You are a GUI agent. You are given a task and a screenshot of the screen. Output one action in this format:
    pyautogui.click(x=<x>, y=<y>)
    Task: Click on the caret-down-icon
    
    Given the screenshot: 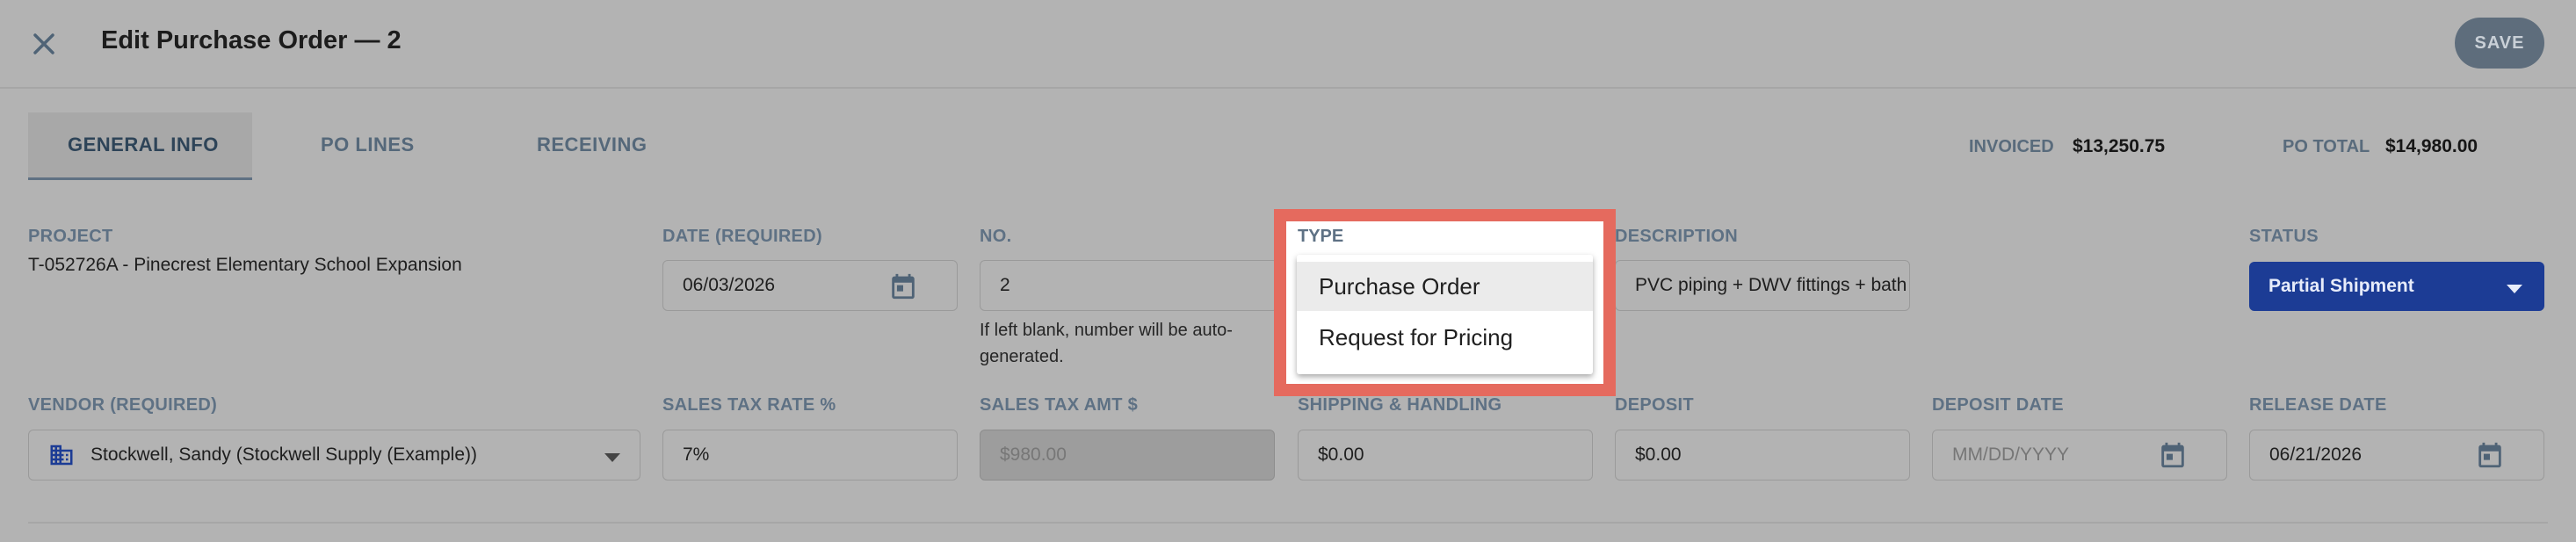 What is the action you would take?
    pyautogui.click(x=2514, y=290)
    